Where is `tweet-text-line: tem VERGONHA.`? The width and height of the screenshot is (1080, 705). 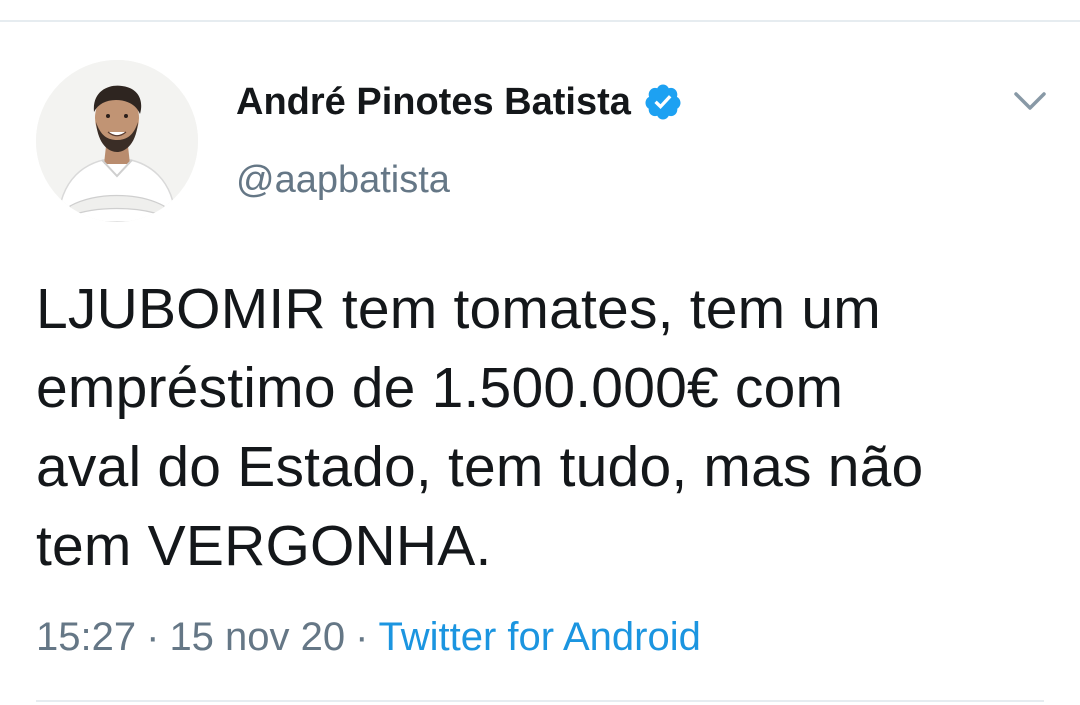 tweet-text-line: tem VERGONHA. is located at coordinates (264, 546).